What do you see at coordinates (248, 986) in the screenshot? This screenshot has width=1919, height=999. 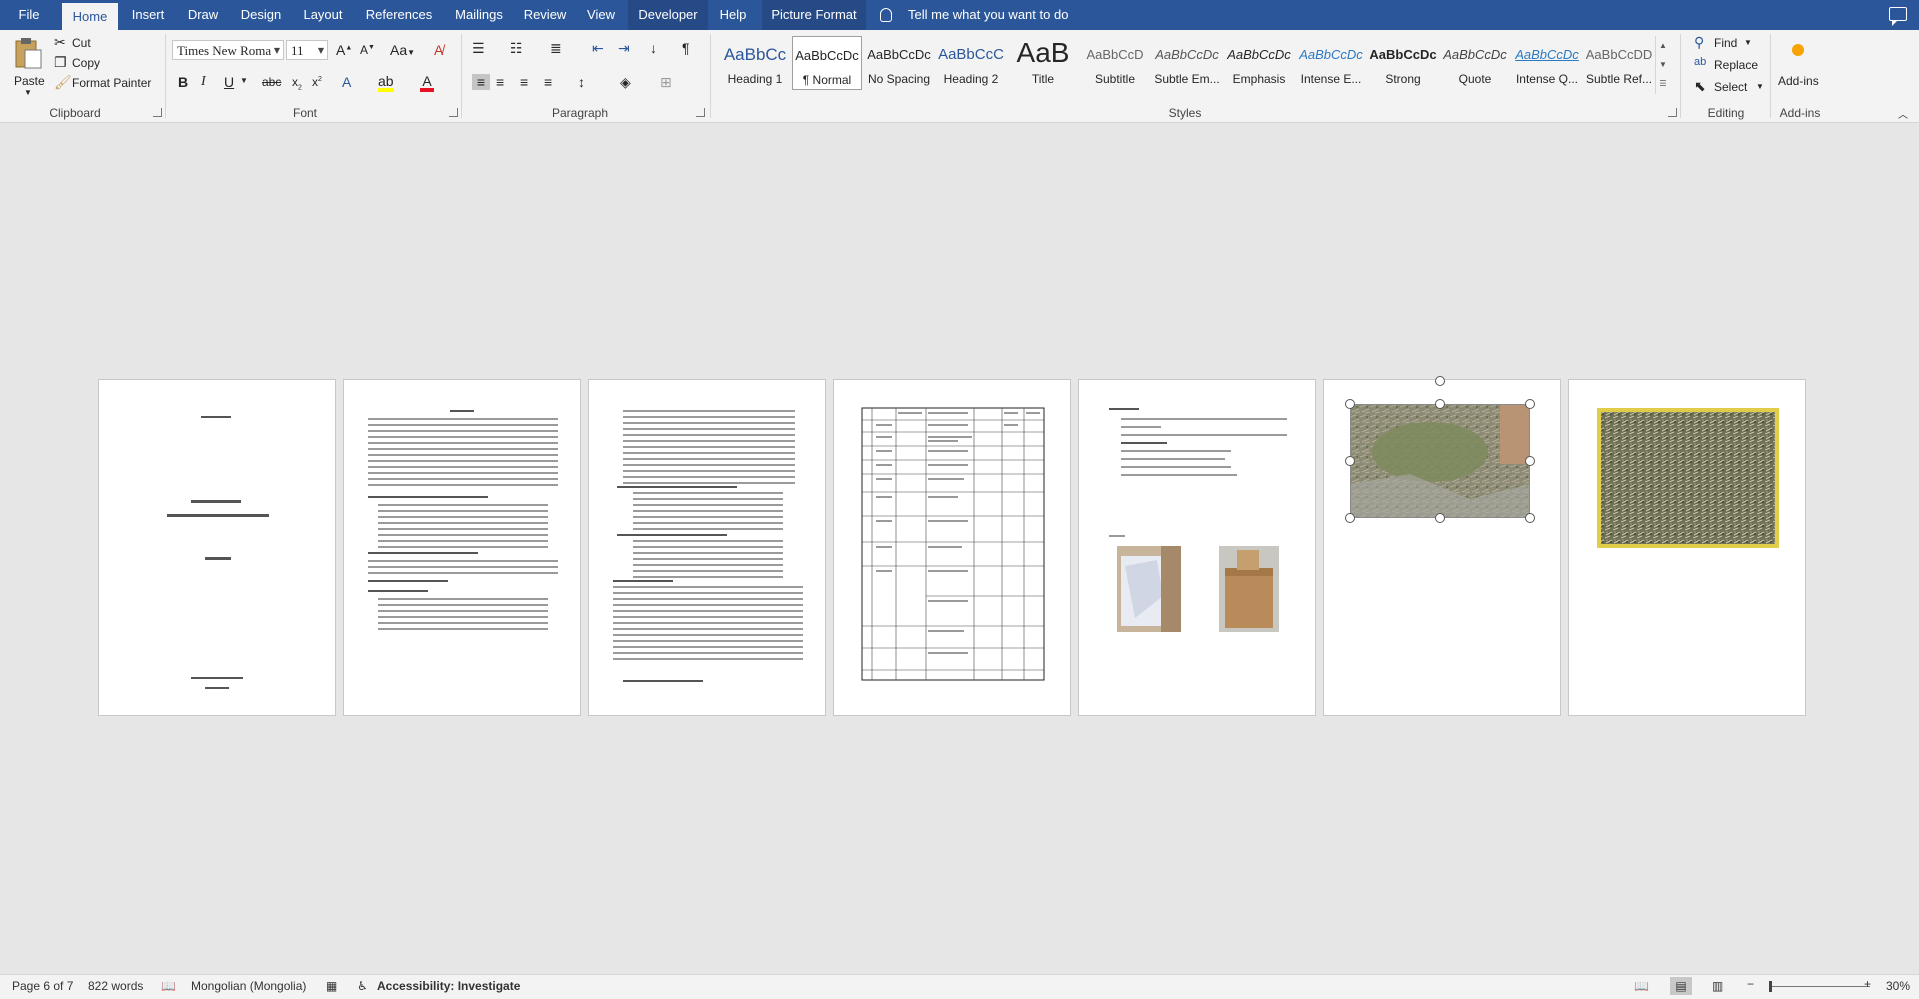 I see `language-indicator: Mongolian (Mongolia)` at bounding box center [248, 986].